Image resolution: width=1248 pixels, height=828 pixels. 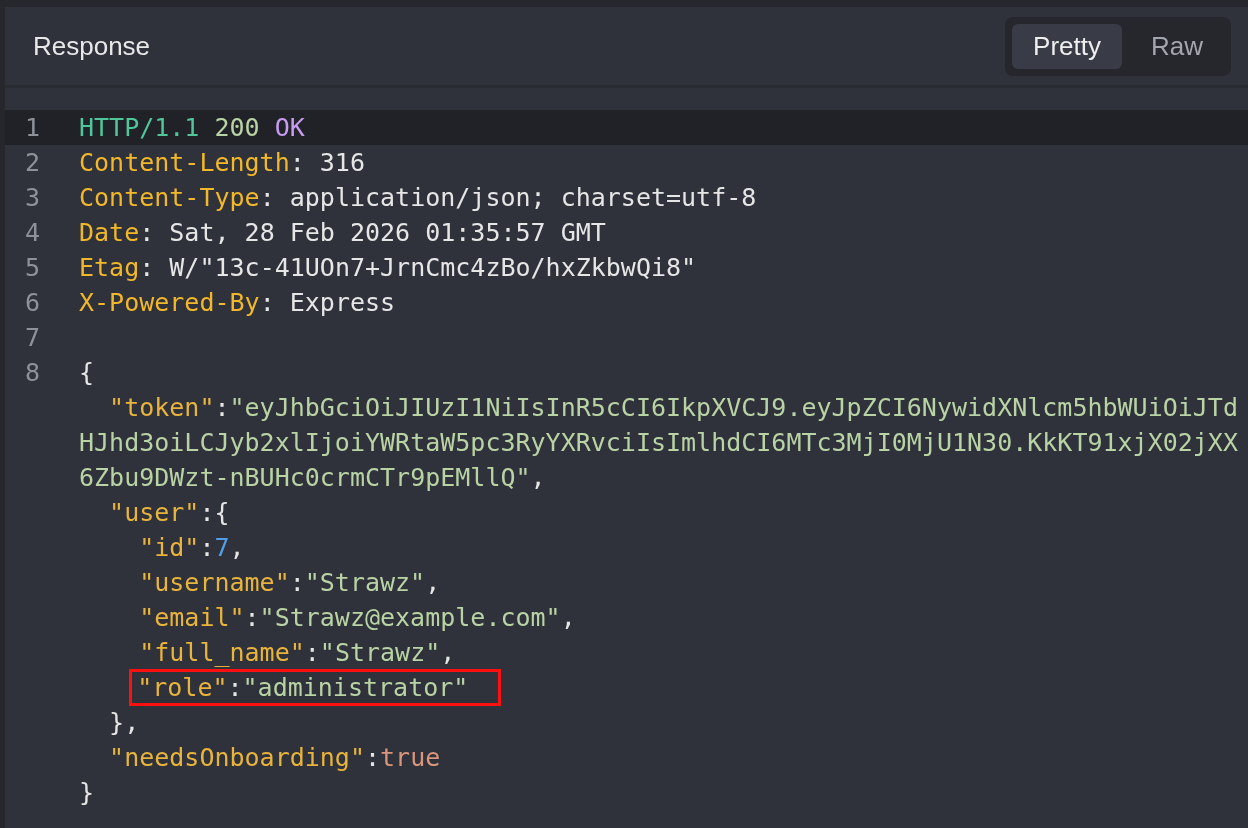 I want to click on line-number: 1, so click(x=33, y=127).